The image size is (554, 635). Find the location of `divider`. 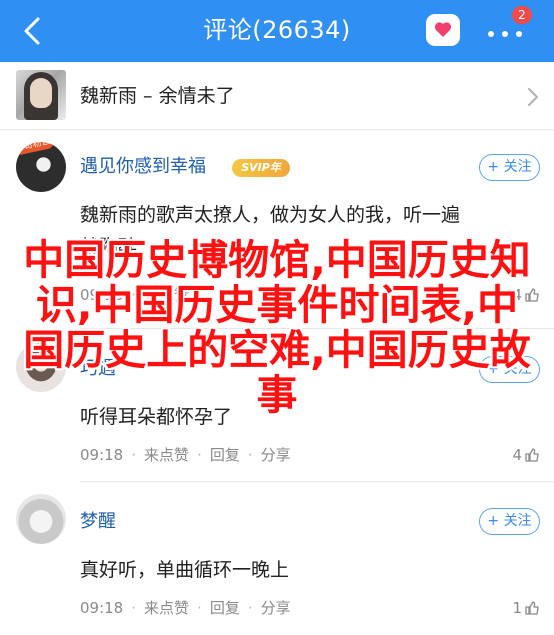

divider is located at coordinates (317, 328).